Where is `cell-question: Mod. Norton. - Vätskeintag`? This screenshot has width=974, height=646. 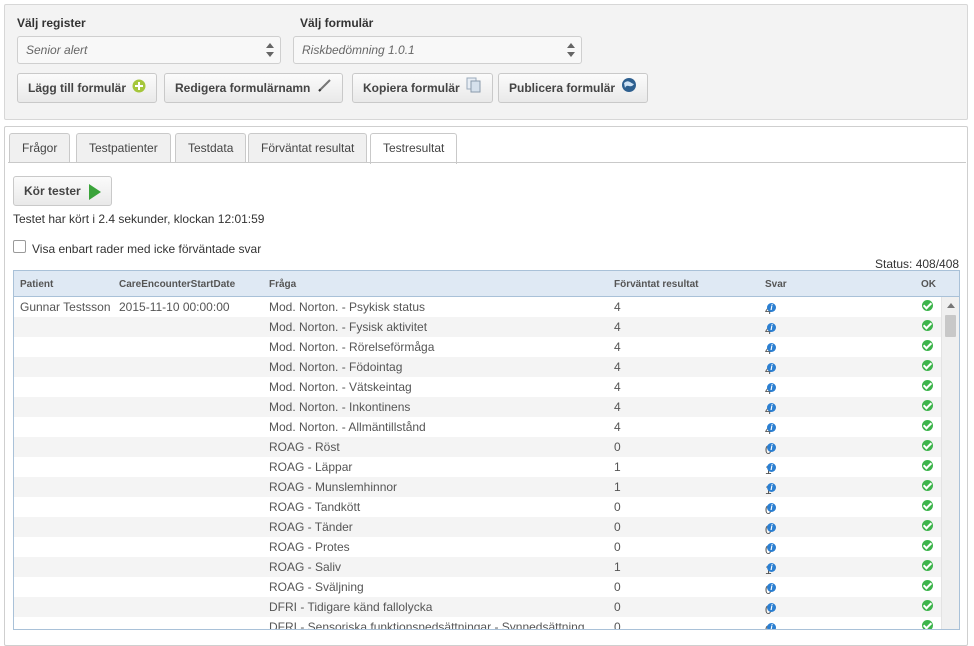
cell-question: Mod. Norton. - Vätskeintag is located at coordinates (340, 387).